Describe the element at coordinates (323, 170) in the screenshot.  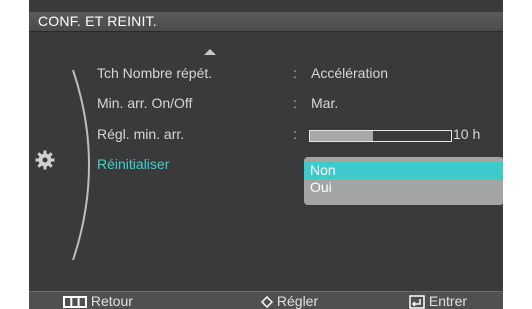
I see `option-label: Non` at that location.